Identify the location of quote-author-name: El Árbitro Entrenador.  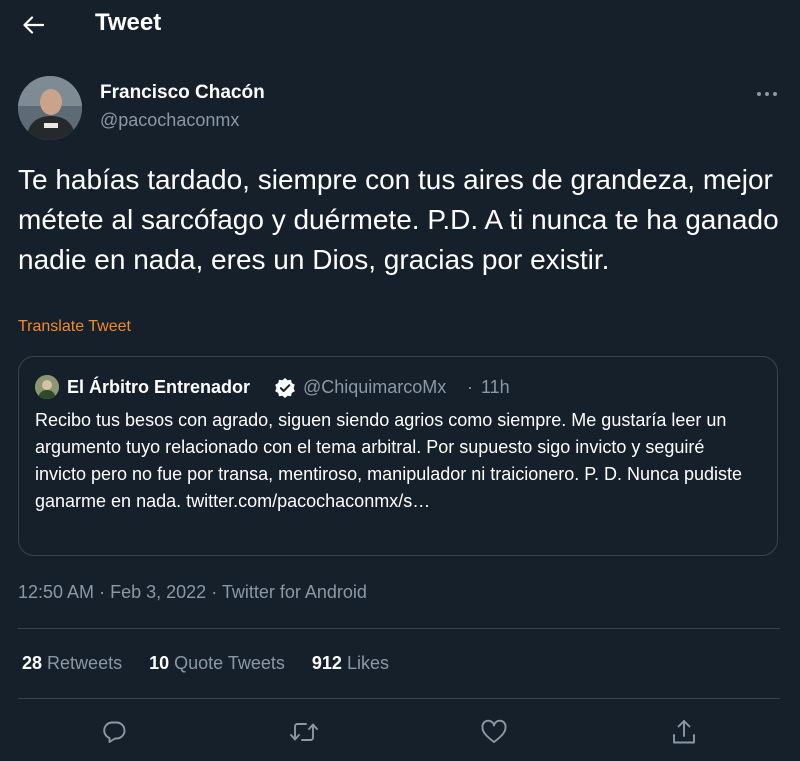
(159, 387).